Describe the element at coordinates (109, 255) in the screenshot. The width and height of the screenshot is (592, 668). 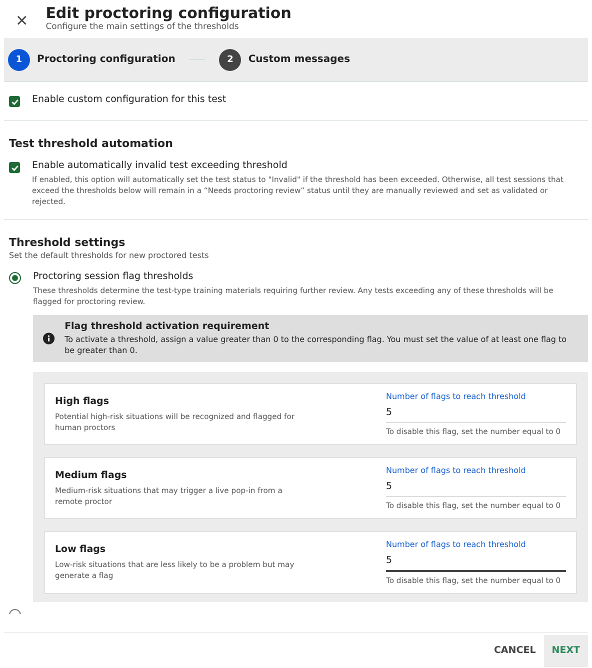
I see `section-subtitle: Set the default thresholds for new proctored tests` at that location.